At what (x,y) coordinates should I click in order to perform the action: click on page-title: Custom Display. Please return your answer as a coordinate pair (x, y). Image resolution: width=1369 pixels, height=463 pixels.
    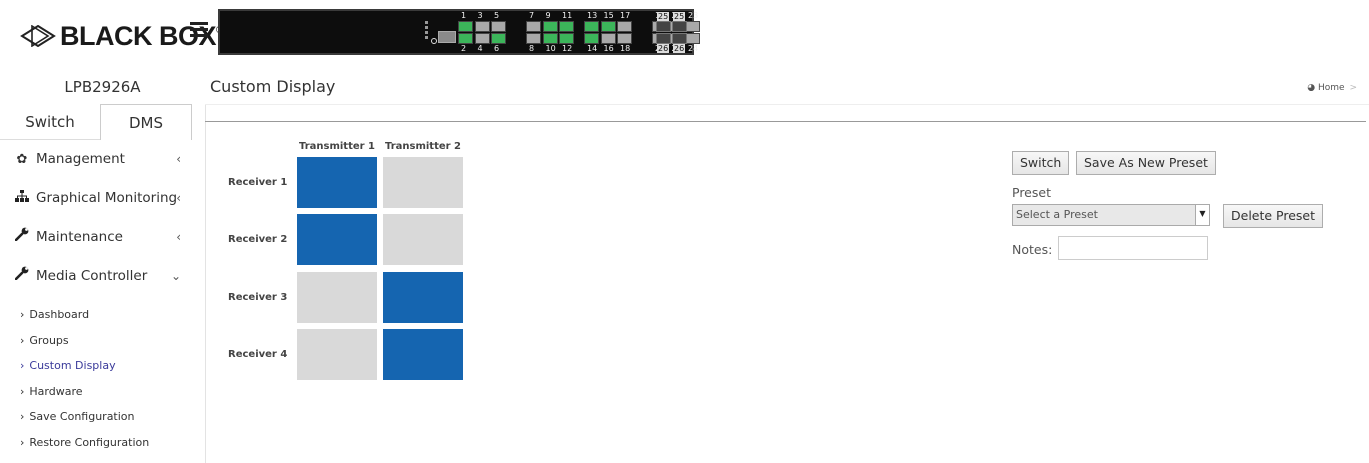
    Looking at the image, I should click on (273, 86).